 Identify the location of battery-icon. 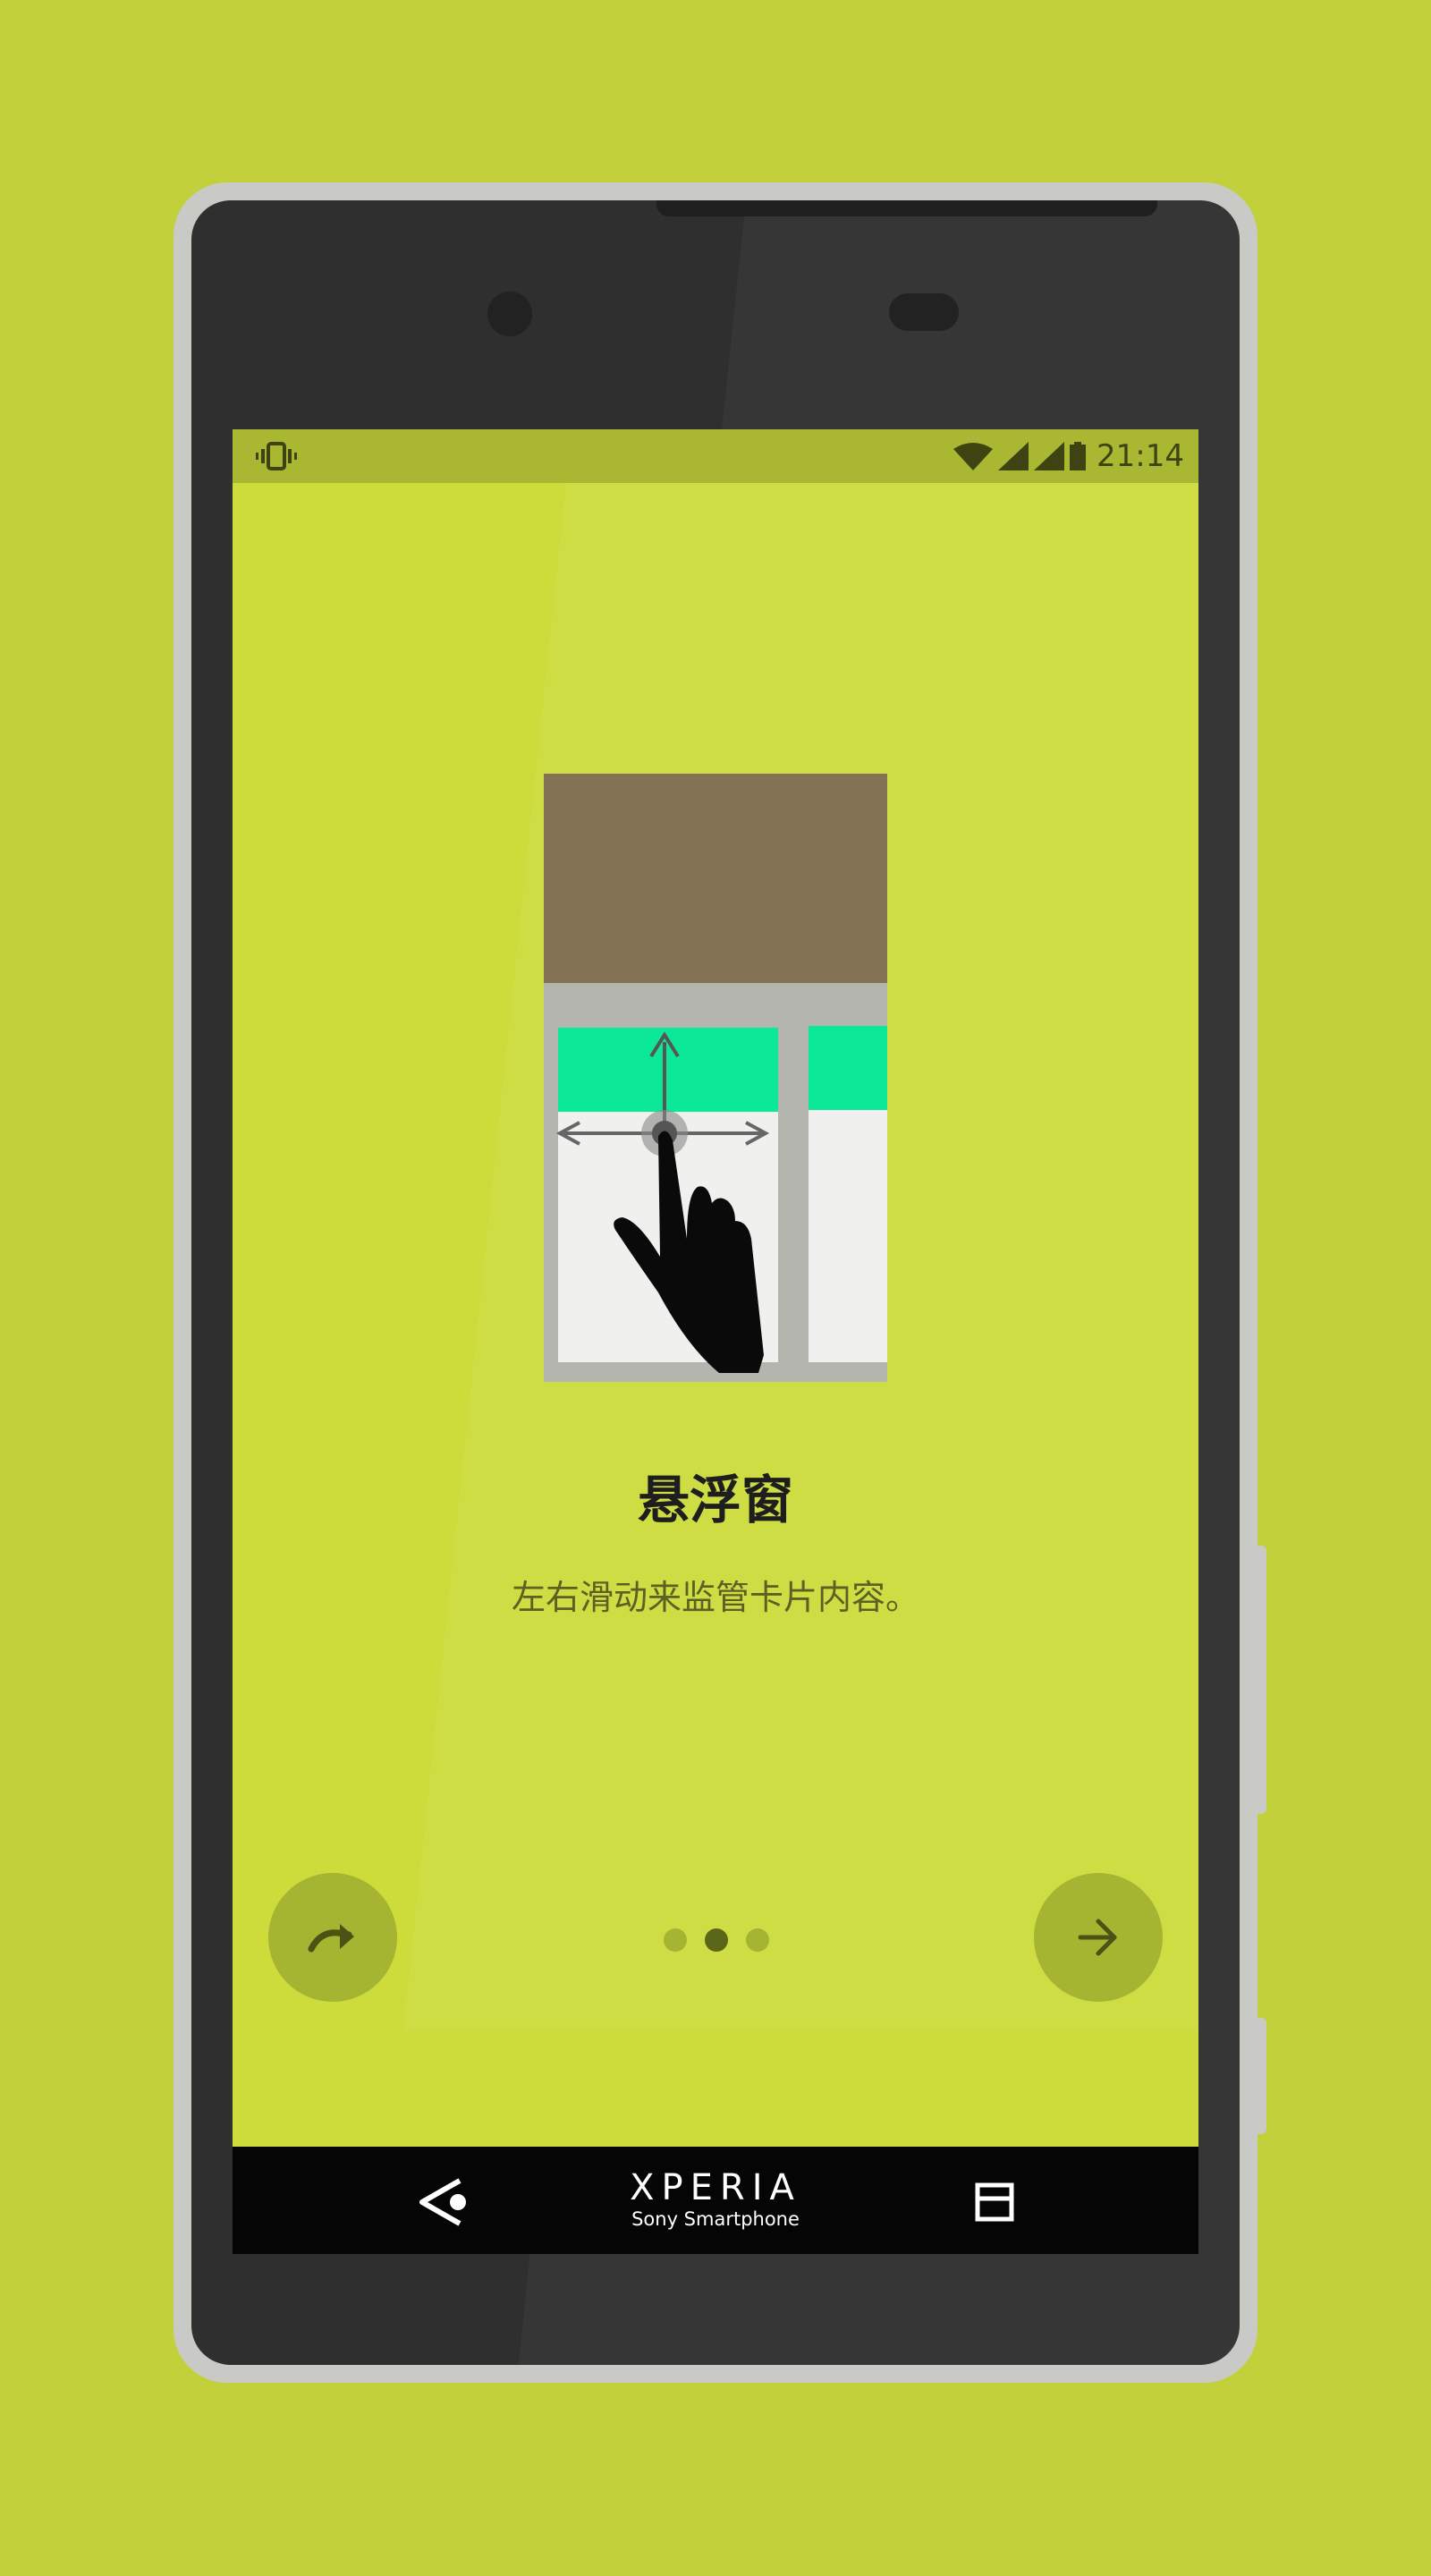
(1079, 456).